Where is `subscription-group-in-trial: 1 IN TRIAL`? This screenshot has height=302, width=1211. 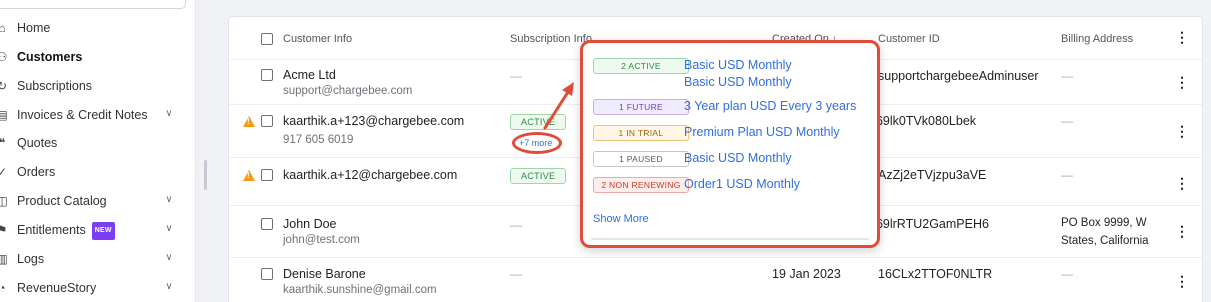 subscription-group-in-trial: 1 IN TRIAL is located at coordinates (641, 133).